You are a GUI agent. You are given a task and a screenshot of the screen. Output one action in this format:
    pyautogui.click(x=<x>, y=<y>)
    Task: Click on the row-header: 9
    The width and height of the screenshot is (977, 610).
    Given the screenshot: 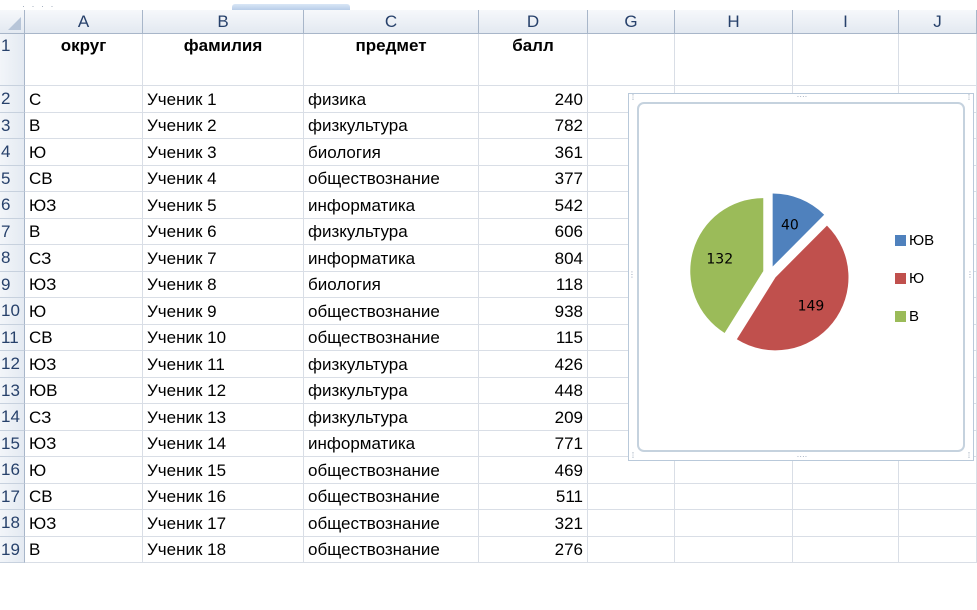 What is the action you would take?
    pyautogui.click(x=12, y=284)
    